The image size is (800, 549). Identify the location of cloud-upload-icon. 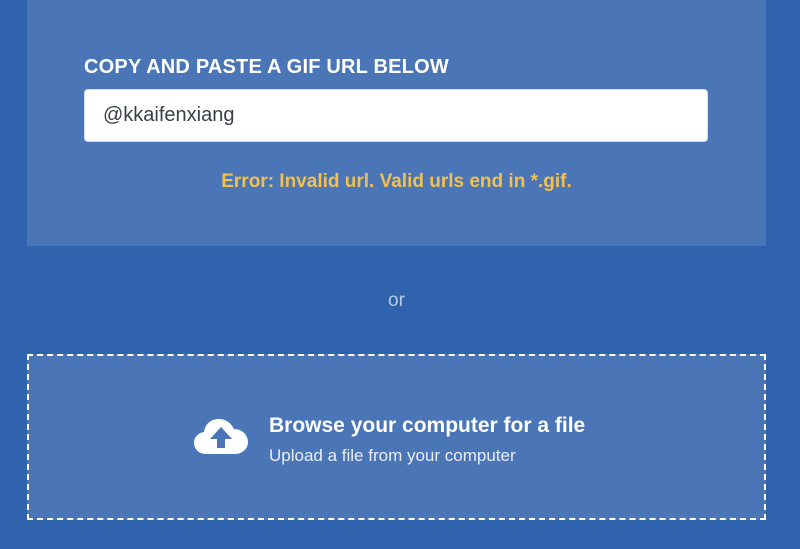
(221, 436).